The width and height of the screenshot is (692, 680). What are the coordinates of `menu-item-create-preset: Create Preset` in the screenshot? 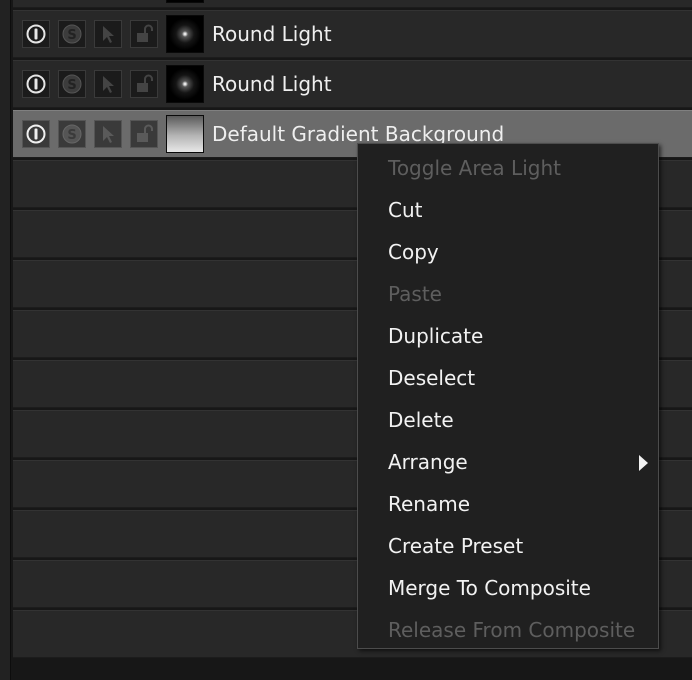 It's located at (508, 546).